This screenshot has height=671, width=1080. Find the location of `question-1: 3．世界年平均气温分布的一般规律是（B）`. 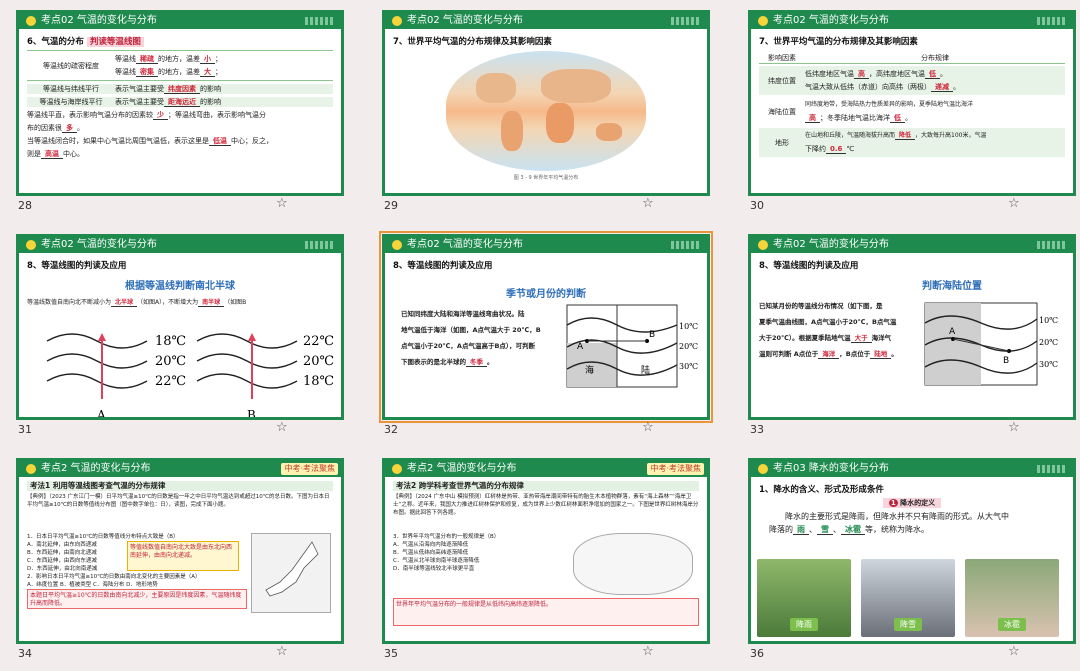

question-1: 3．世界年平均气温分布的一般规律是（B） is located at coordinates (446, 537).